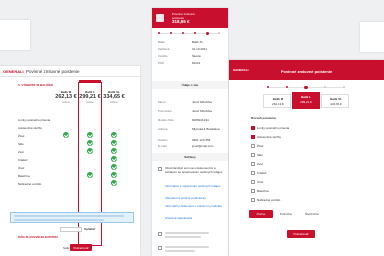  Describe the element at coordinates (66, 167) in the screenshot. I see `package-column-m` at that location.